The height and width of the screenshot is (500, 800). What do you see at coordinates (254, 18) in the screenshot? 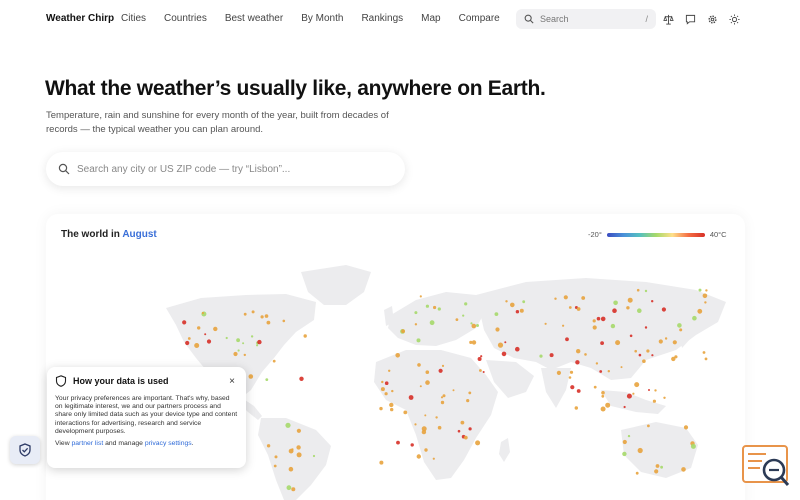
I see `nav-link-best-weather: Best weather` at bounding box center [254, 18].